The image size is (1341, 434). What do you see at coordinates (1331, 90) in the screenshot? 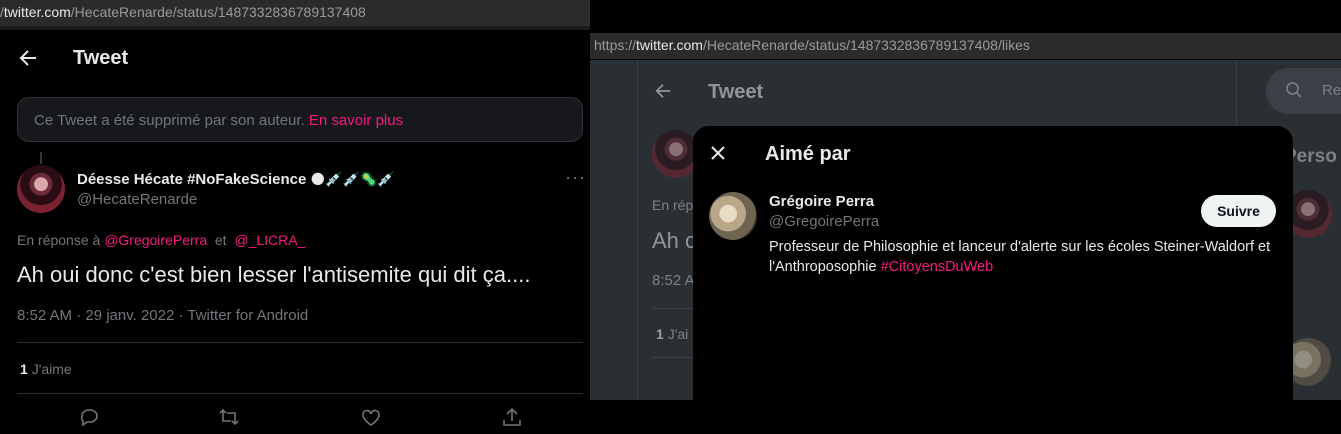
I see `search-placeholder: Re` at bounding box center [1331, 90].